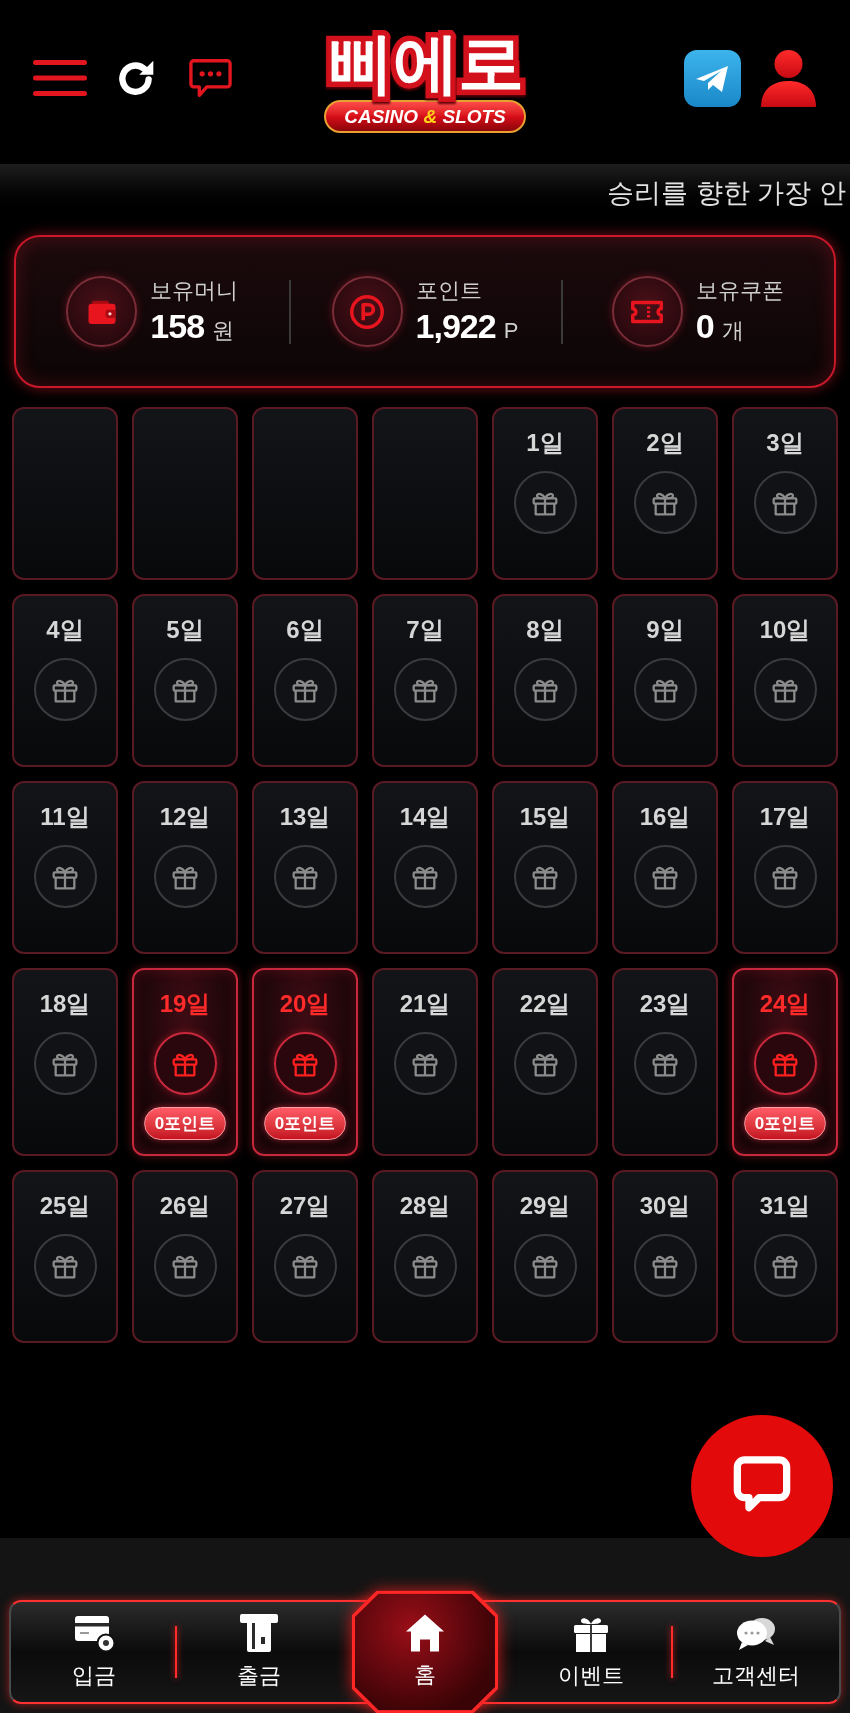 This screenshot has width=850, height=1713. I want to click on summary-value: 158, so click(177, 326).